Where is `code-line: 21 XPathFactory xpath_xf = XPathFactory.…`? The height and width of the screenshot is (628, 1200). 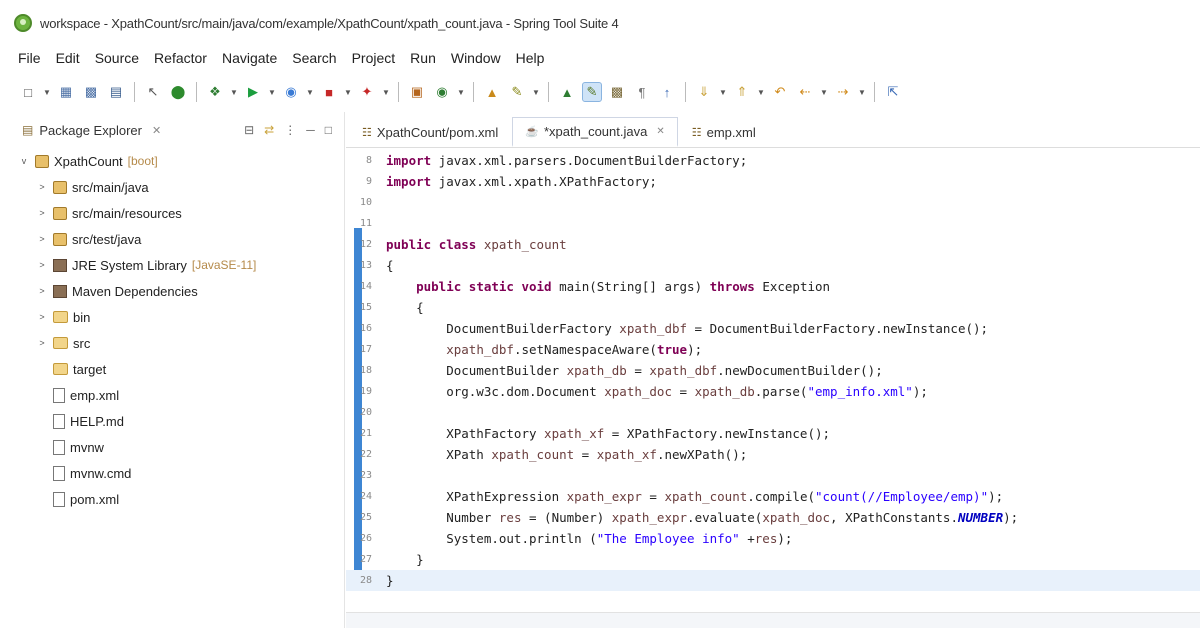
code-line: 21 XPathFactory xpath_xf = XPathFactory.… is located at coordinates (773, 433).